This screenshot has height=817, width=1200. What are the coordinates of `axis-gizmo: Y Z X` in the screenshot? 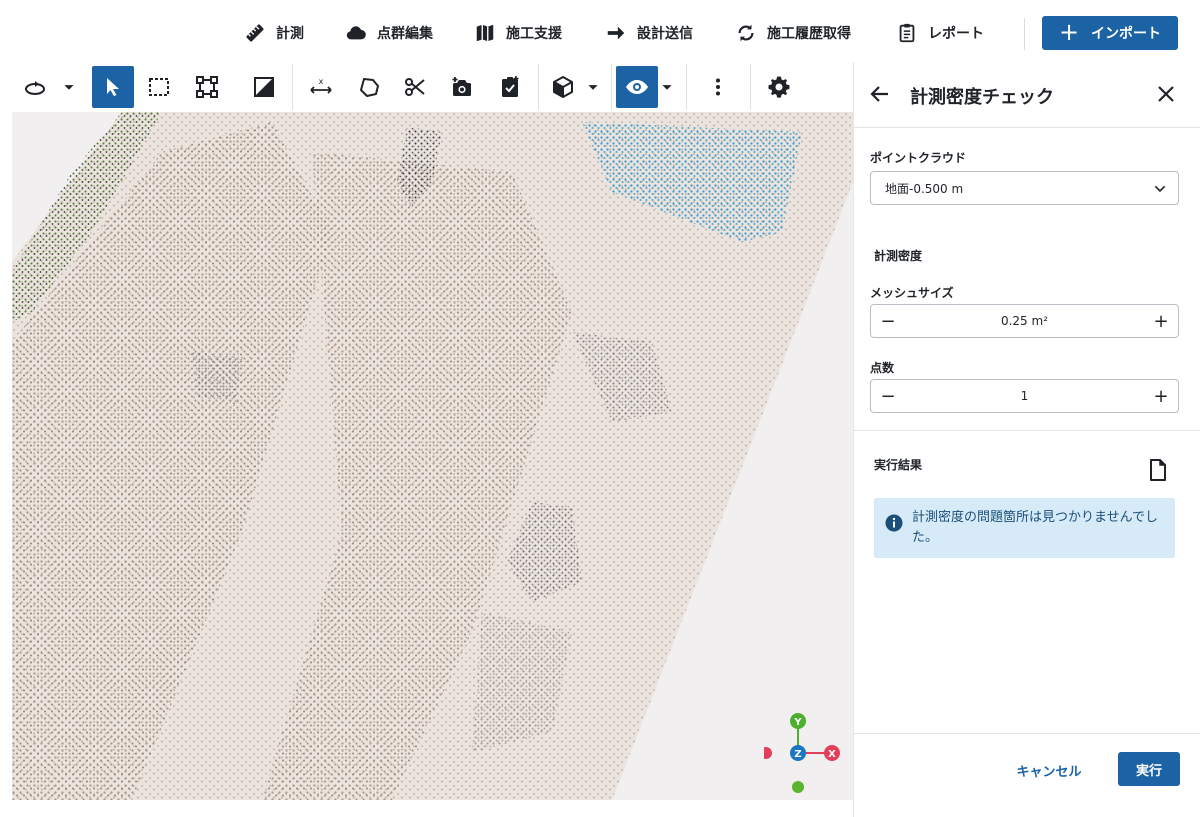 It's located at (808, 754).